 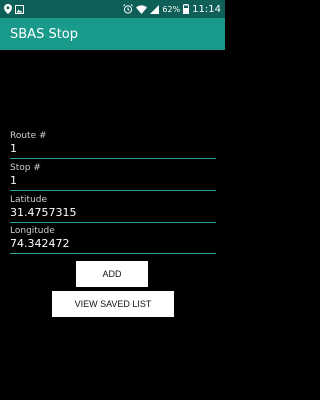 I want to click on route-field: Route # 1, so click(x=113, y=145).